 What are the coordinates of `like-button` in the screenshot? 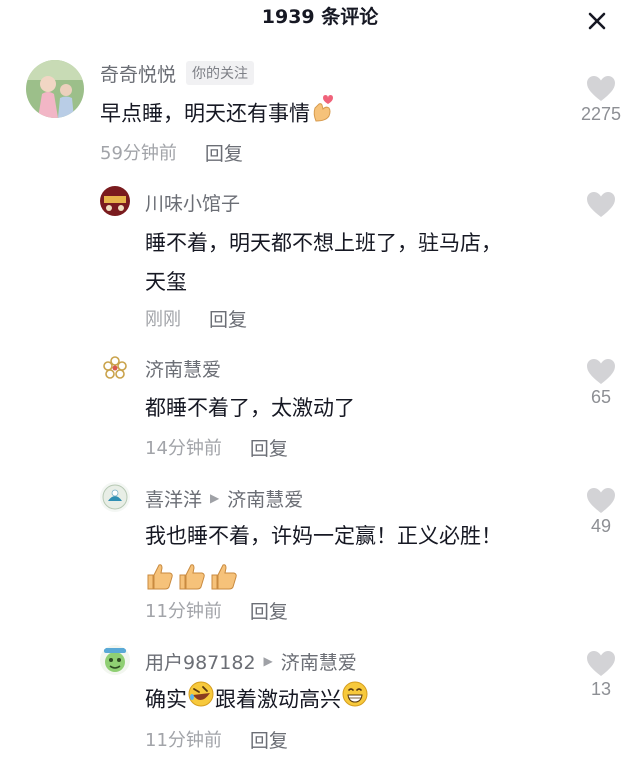 It's located at (601, 204).